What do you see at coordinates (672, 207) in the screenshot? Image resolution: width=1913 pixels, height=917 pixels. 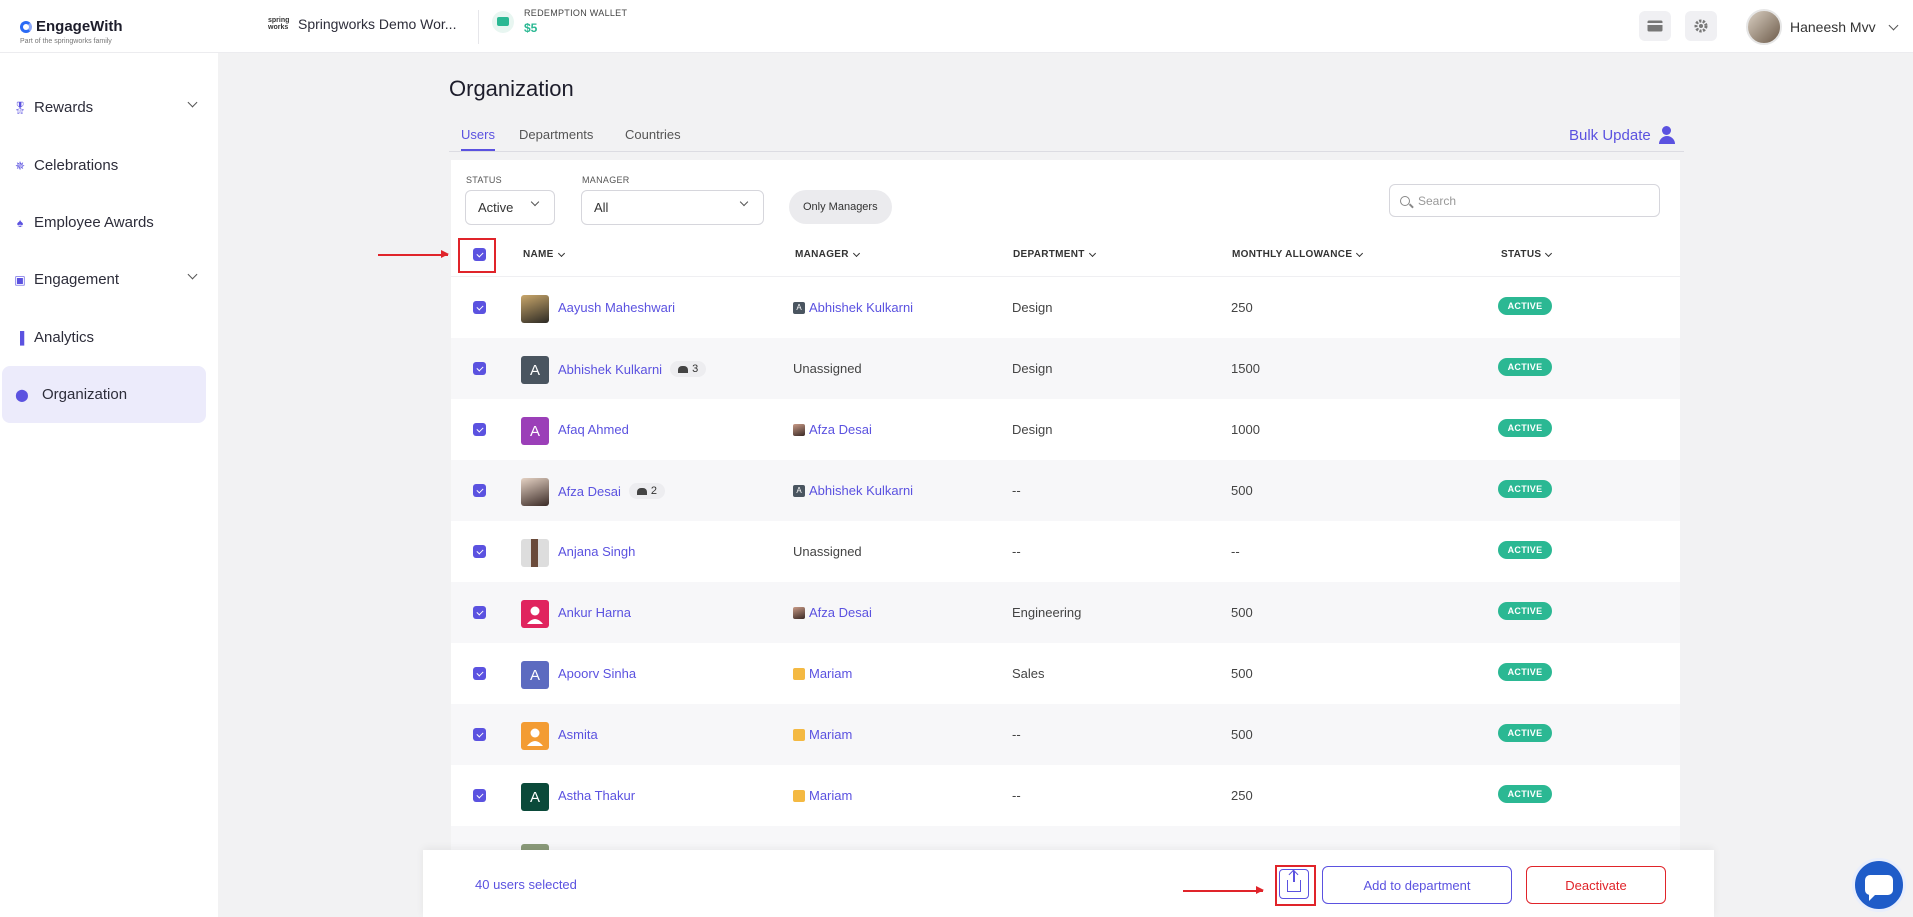 I see `manager-select: All` at bounding box center [672, 207].